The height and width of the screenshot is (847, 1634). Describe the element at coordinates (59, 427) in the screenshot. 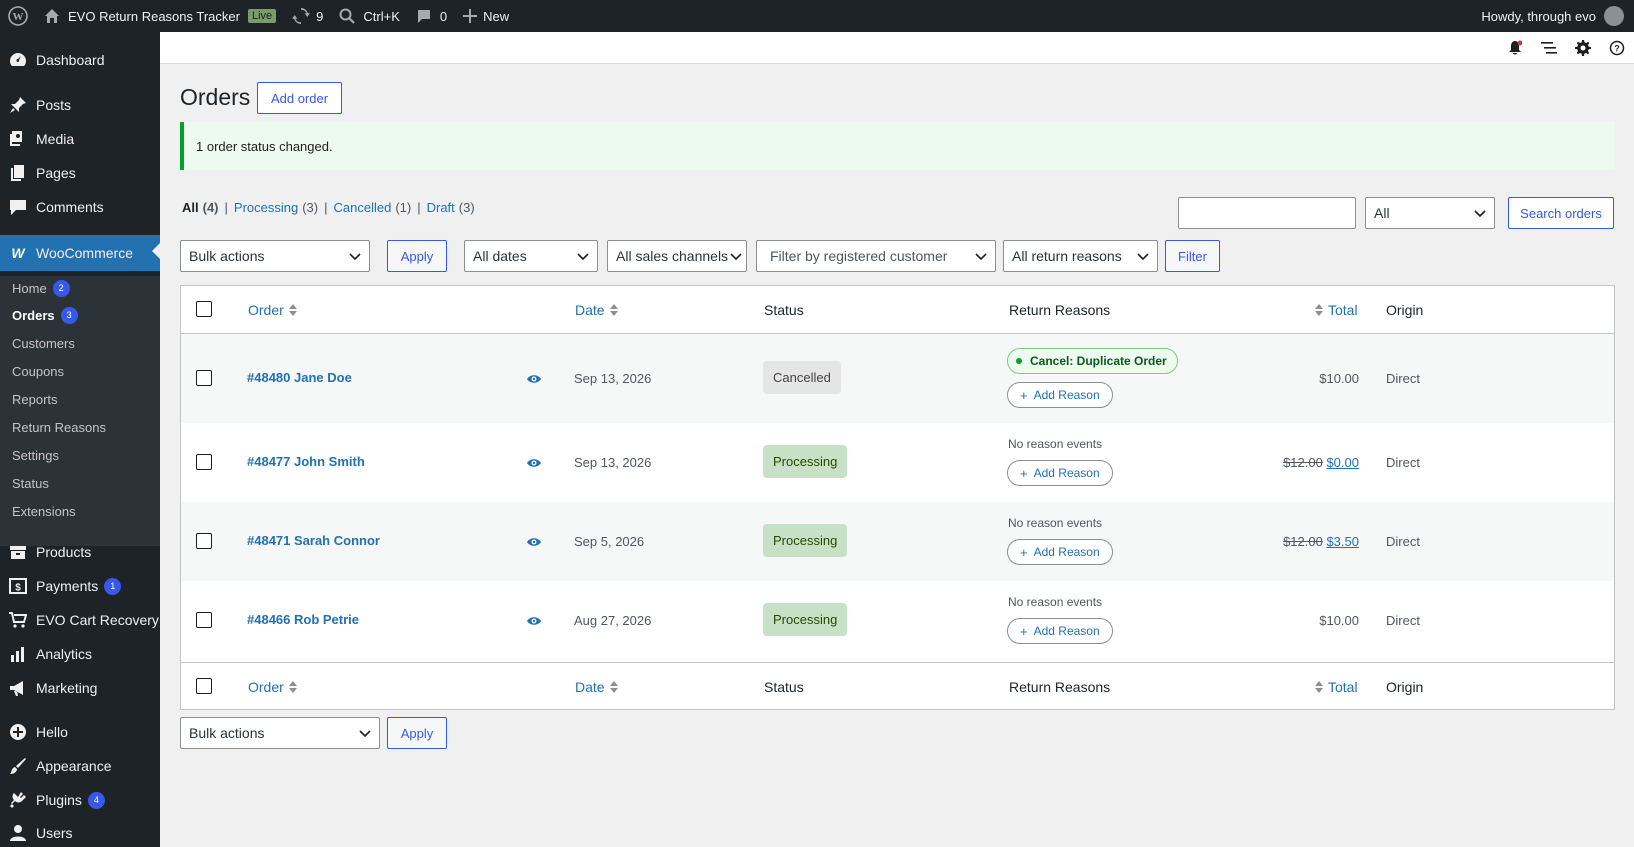

I see `submenu-return-reasons: Return Reasons` at that location.